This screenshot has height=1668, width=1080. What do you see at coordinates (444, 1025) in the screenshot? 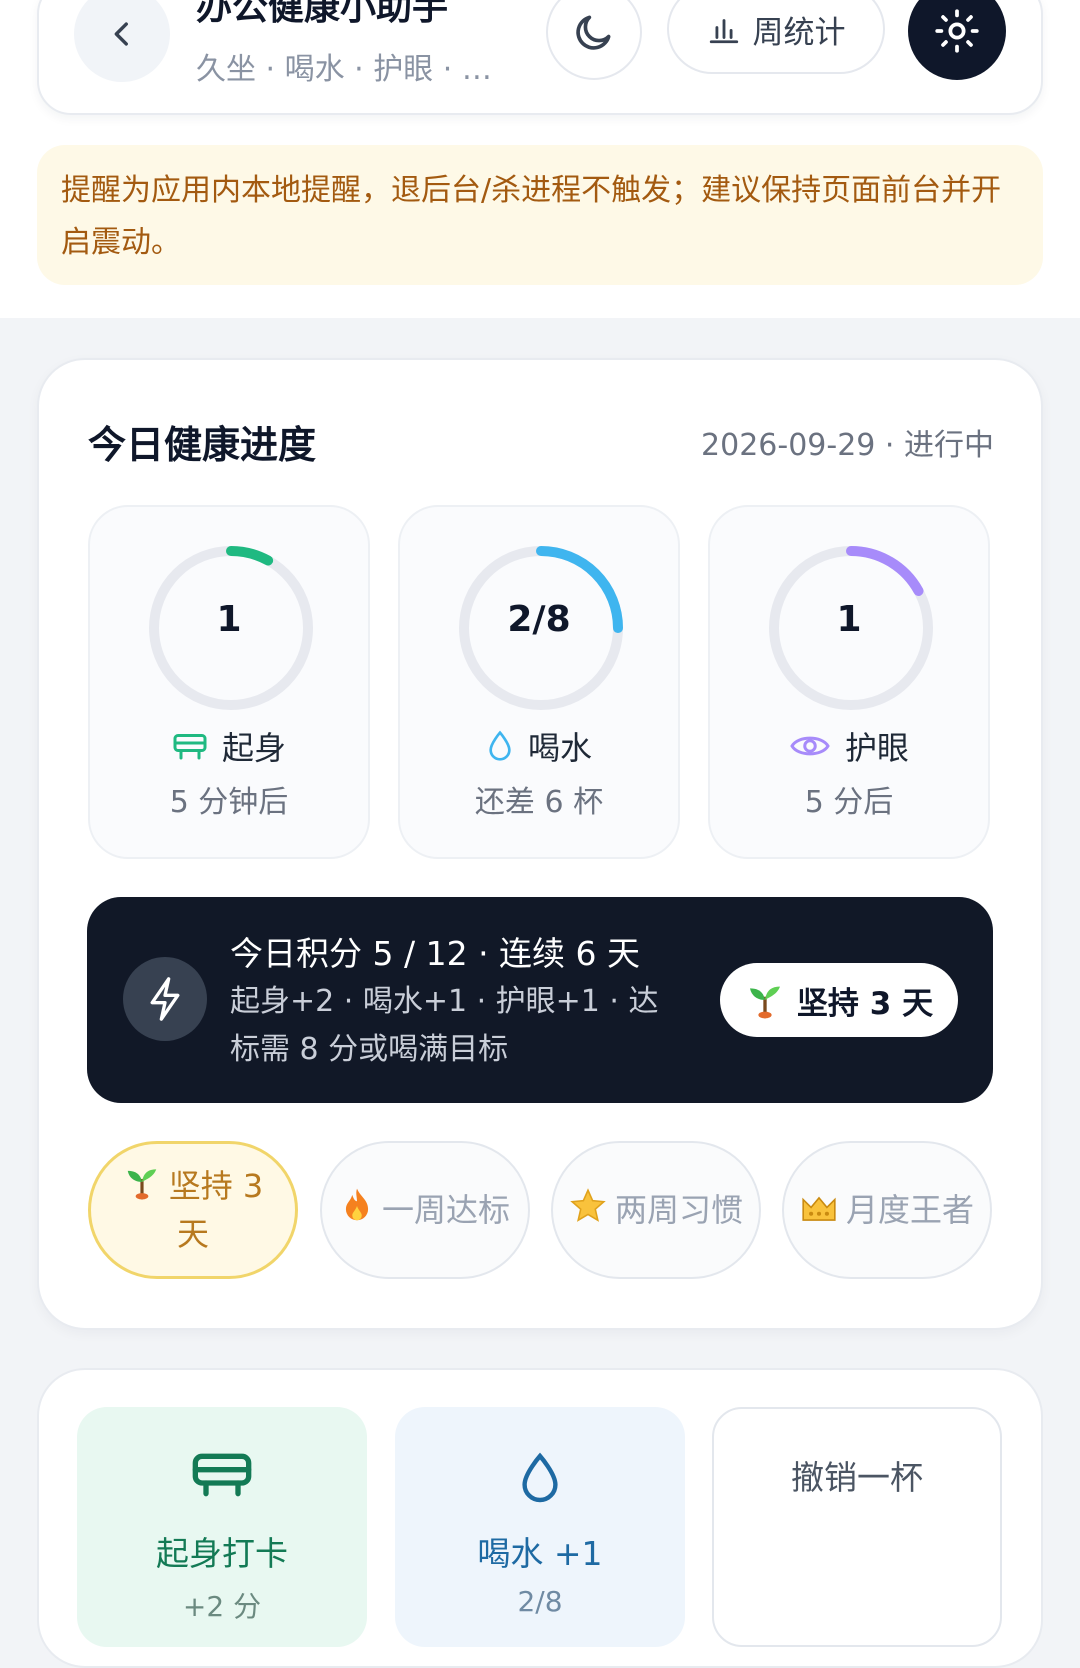
I see `score-detail: 起身+2 · 喝水+1 · 护眼+1 · 达标需 8 分或喝满目标` at bounding box center [444, 1025].